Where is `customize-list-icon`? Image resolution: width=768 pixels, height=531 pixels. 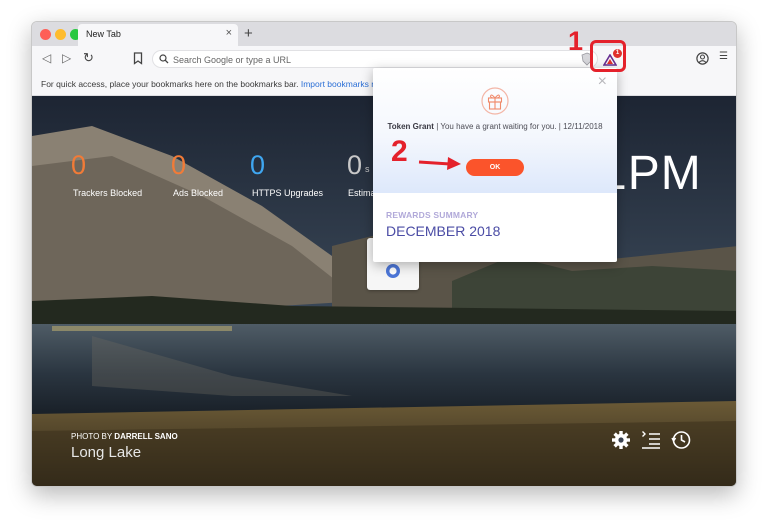
customize-list-icon is located at coordinates (651, 440).